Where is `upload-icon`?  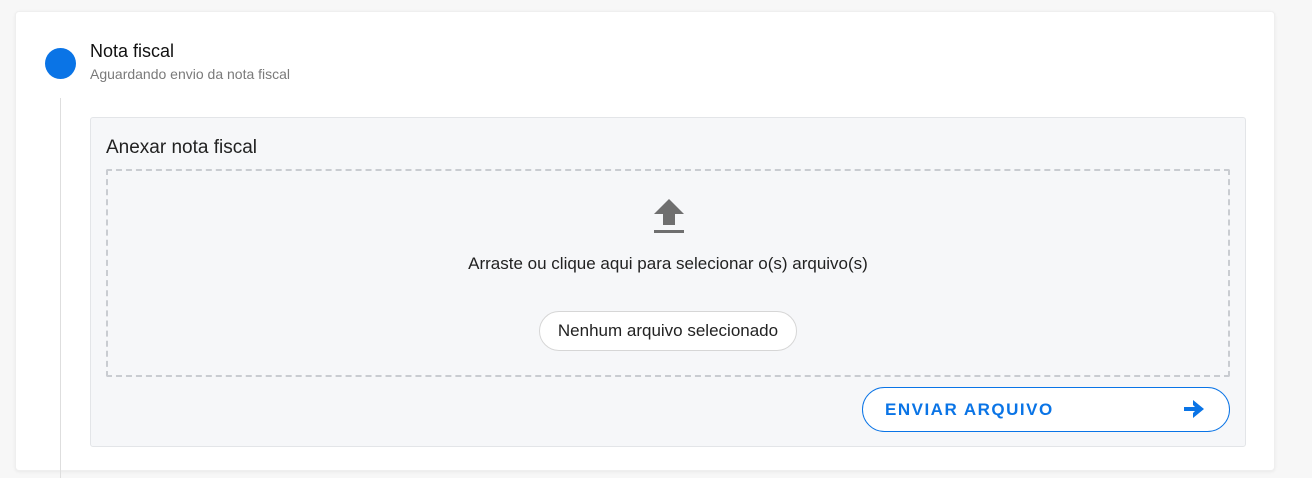 upload-icon is located at coordinates (669, 216).